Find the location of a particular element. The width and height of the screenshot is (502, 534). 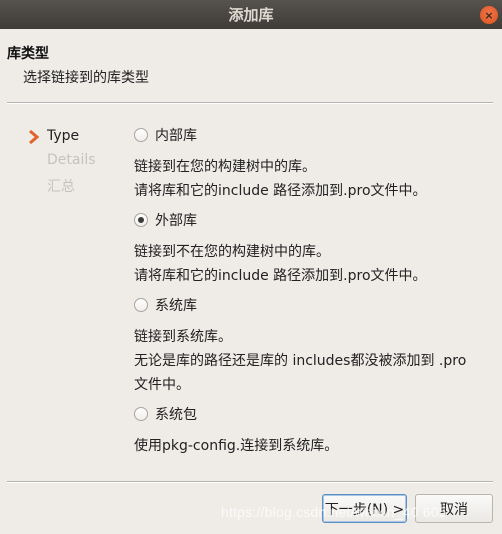

description-line: 无论是库的路径还是库的 includes都没被添加到 .pro is located at coordinates (300, 361).